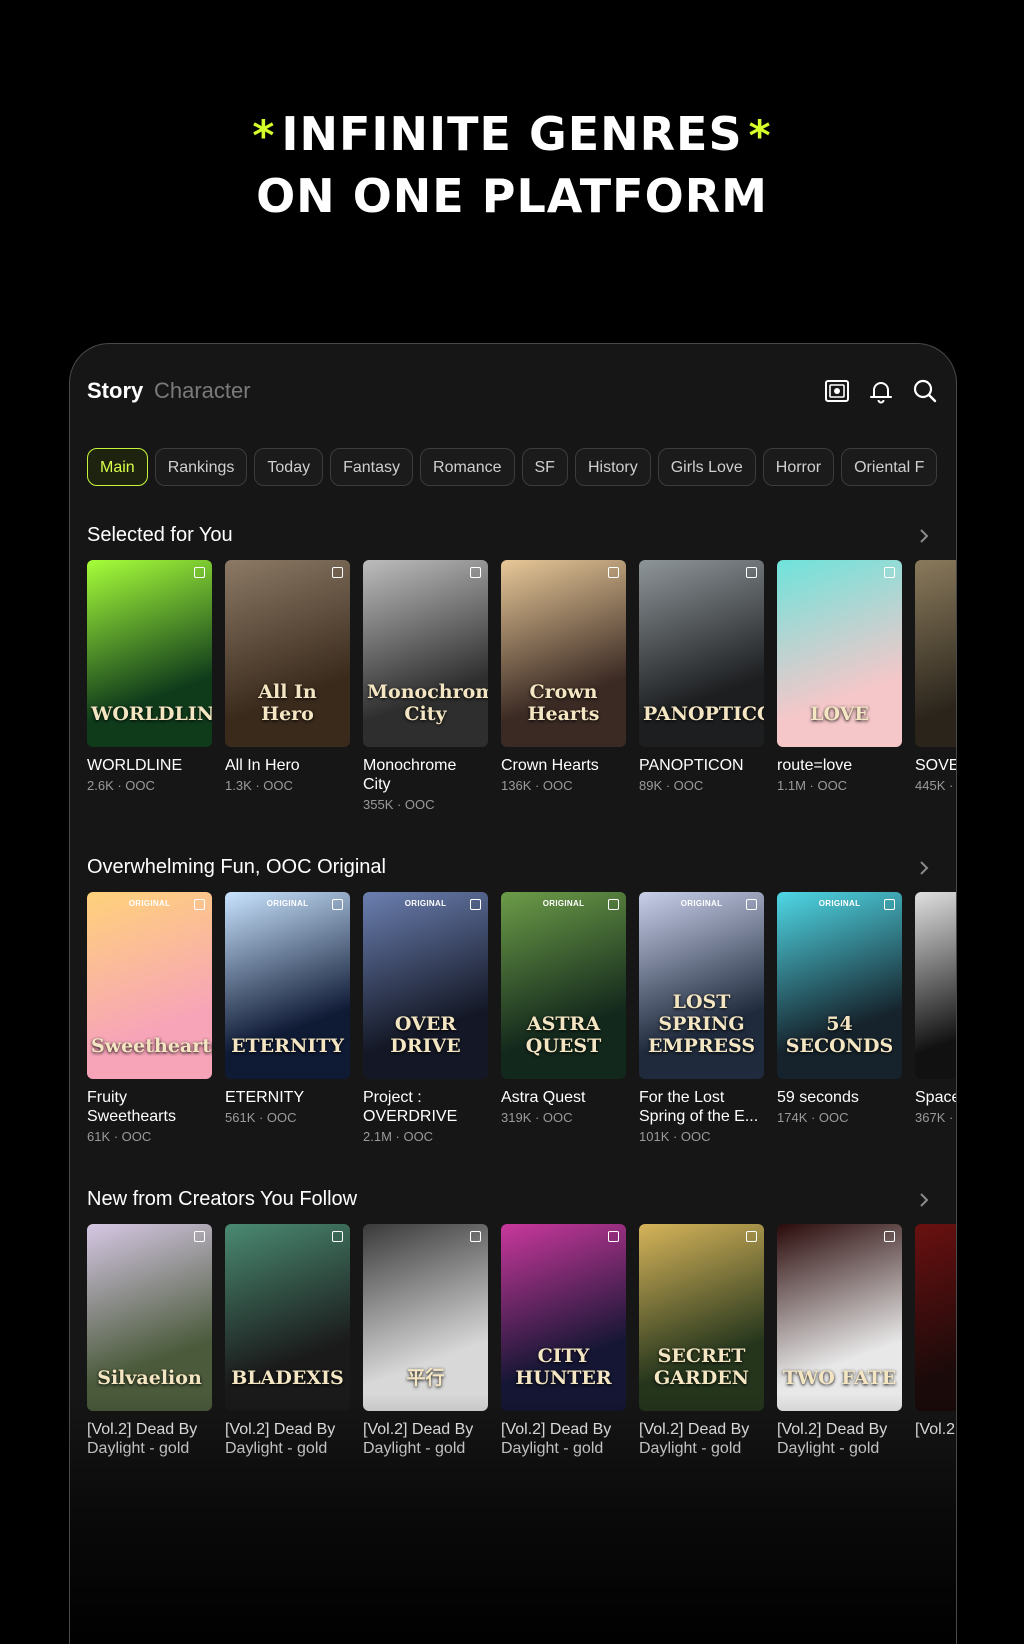  What do you see at coordinates (372, 467) in the screenshot?
I see `genre-chip: Fantasy` at bounding box center [372, 467].